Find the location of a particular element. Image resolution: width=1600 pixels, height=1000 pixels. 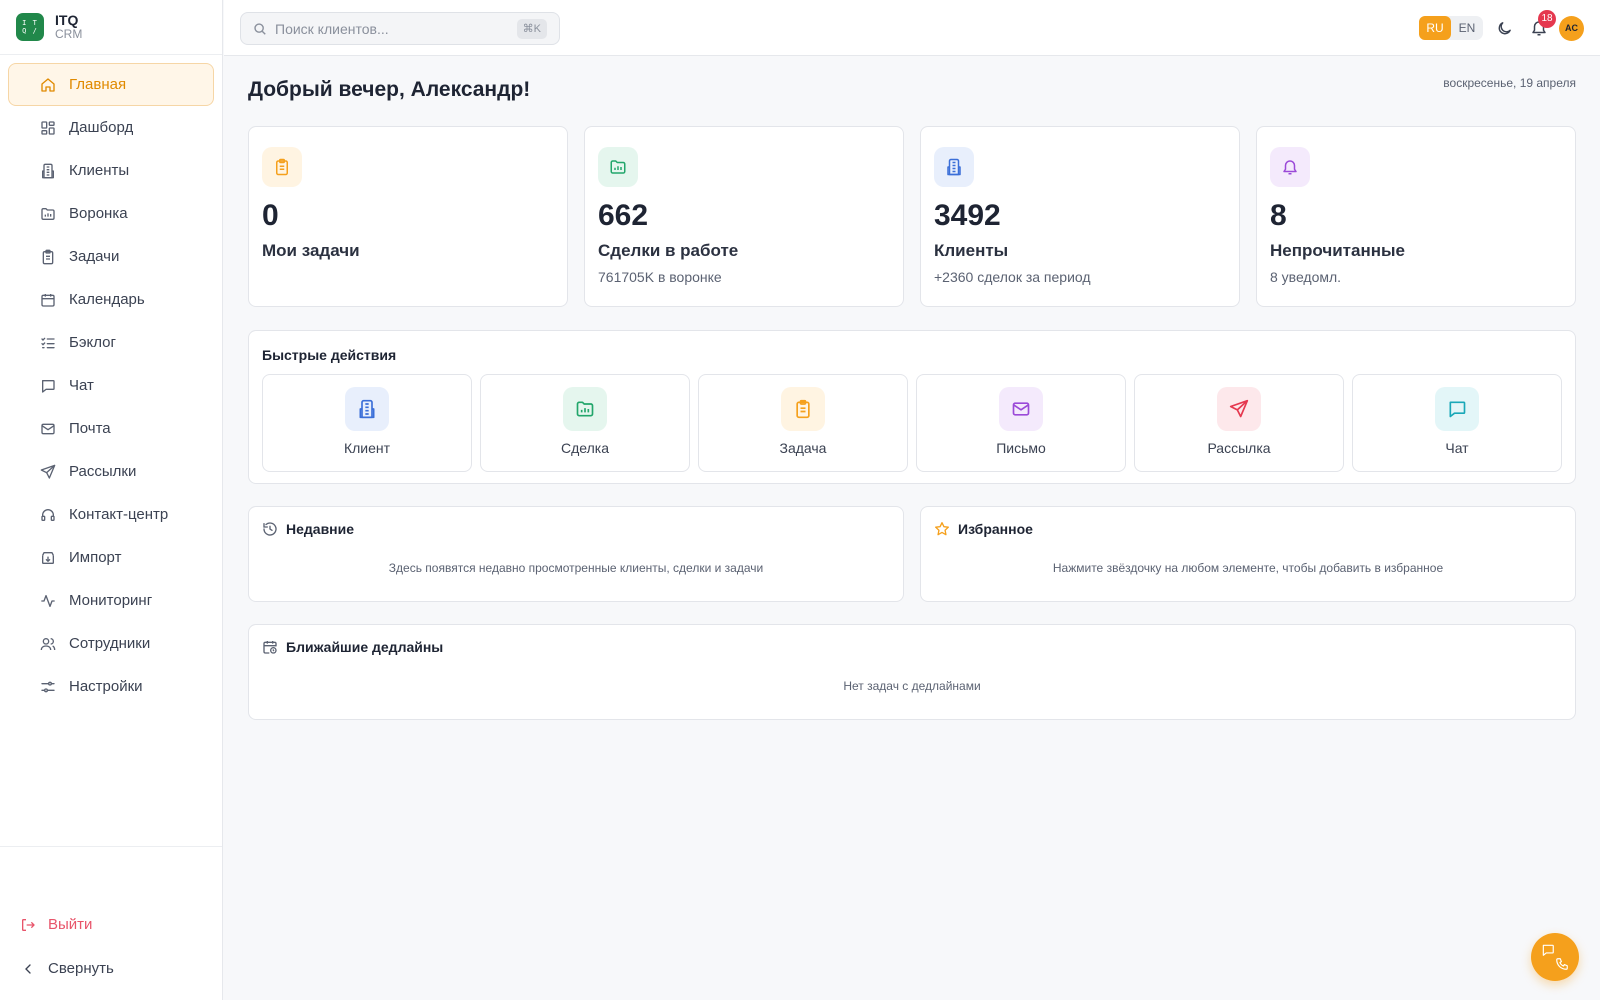

quick-action-chat-button: Чат is located at coordinates (1457, 423).